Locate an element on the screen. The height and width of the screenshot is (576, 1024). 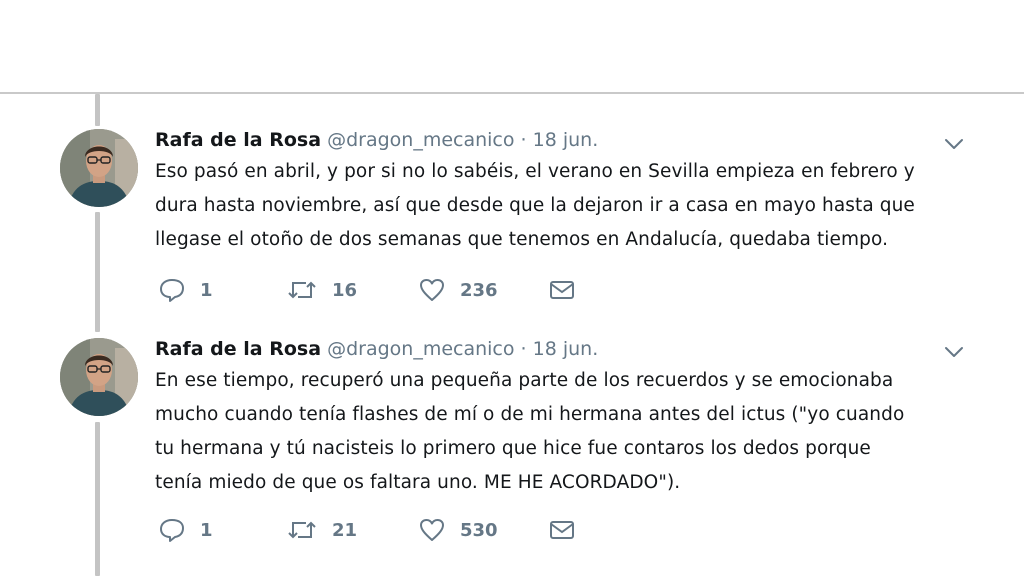
like-button: 236 is located at coordinates (458, 290).